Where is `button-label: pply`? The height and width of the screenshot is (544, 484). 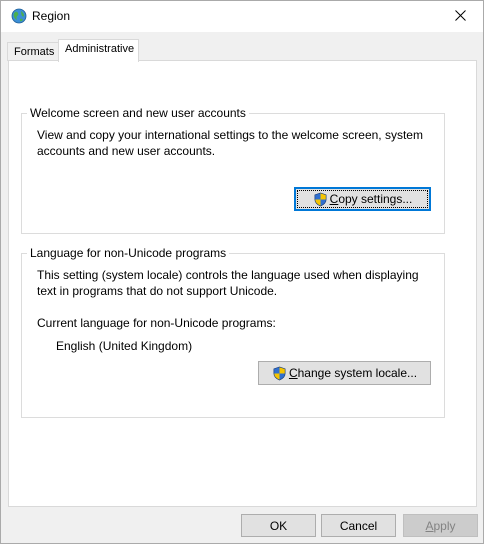 button-label: pply is located at coordinates (444, 525).